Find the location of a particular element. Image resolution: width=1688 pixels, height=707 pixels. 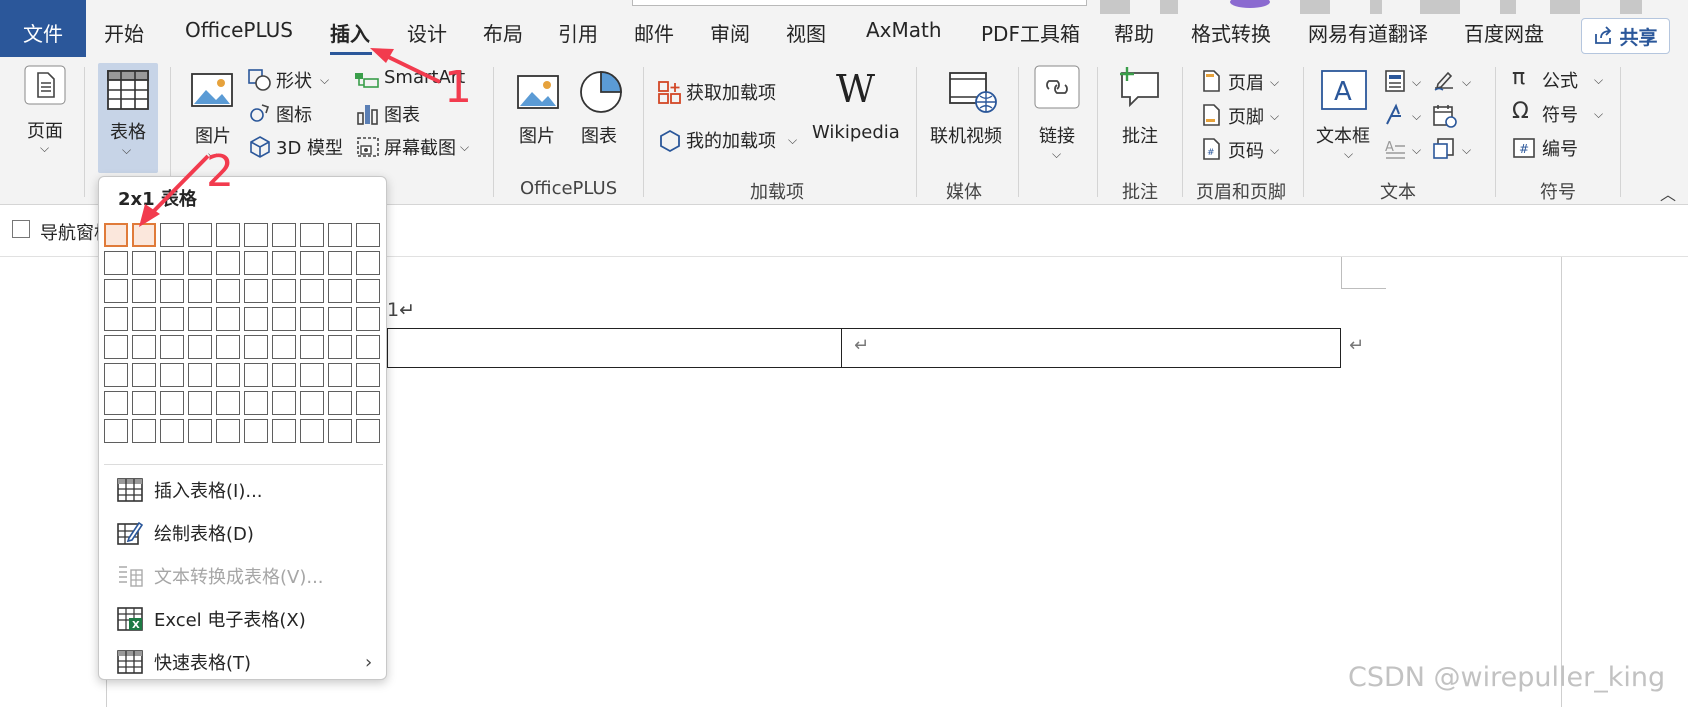

annotation-arrows is located at coordinates (290, 137).